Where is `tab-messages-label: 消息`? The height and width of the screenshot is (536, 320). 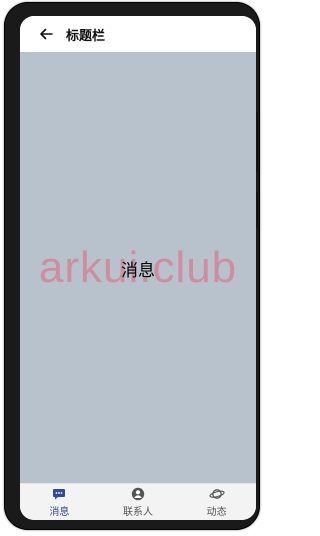
tab-messages-label: 消息 is located at coordinates (59, 512).